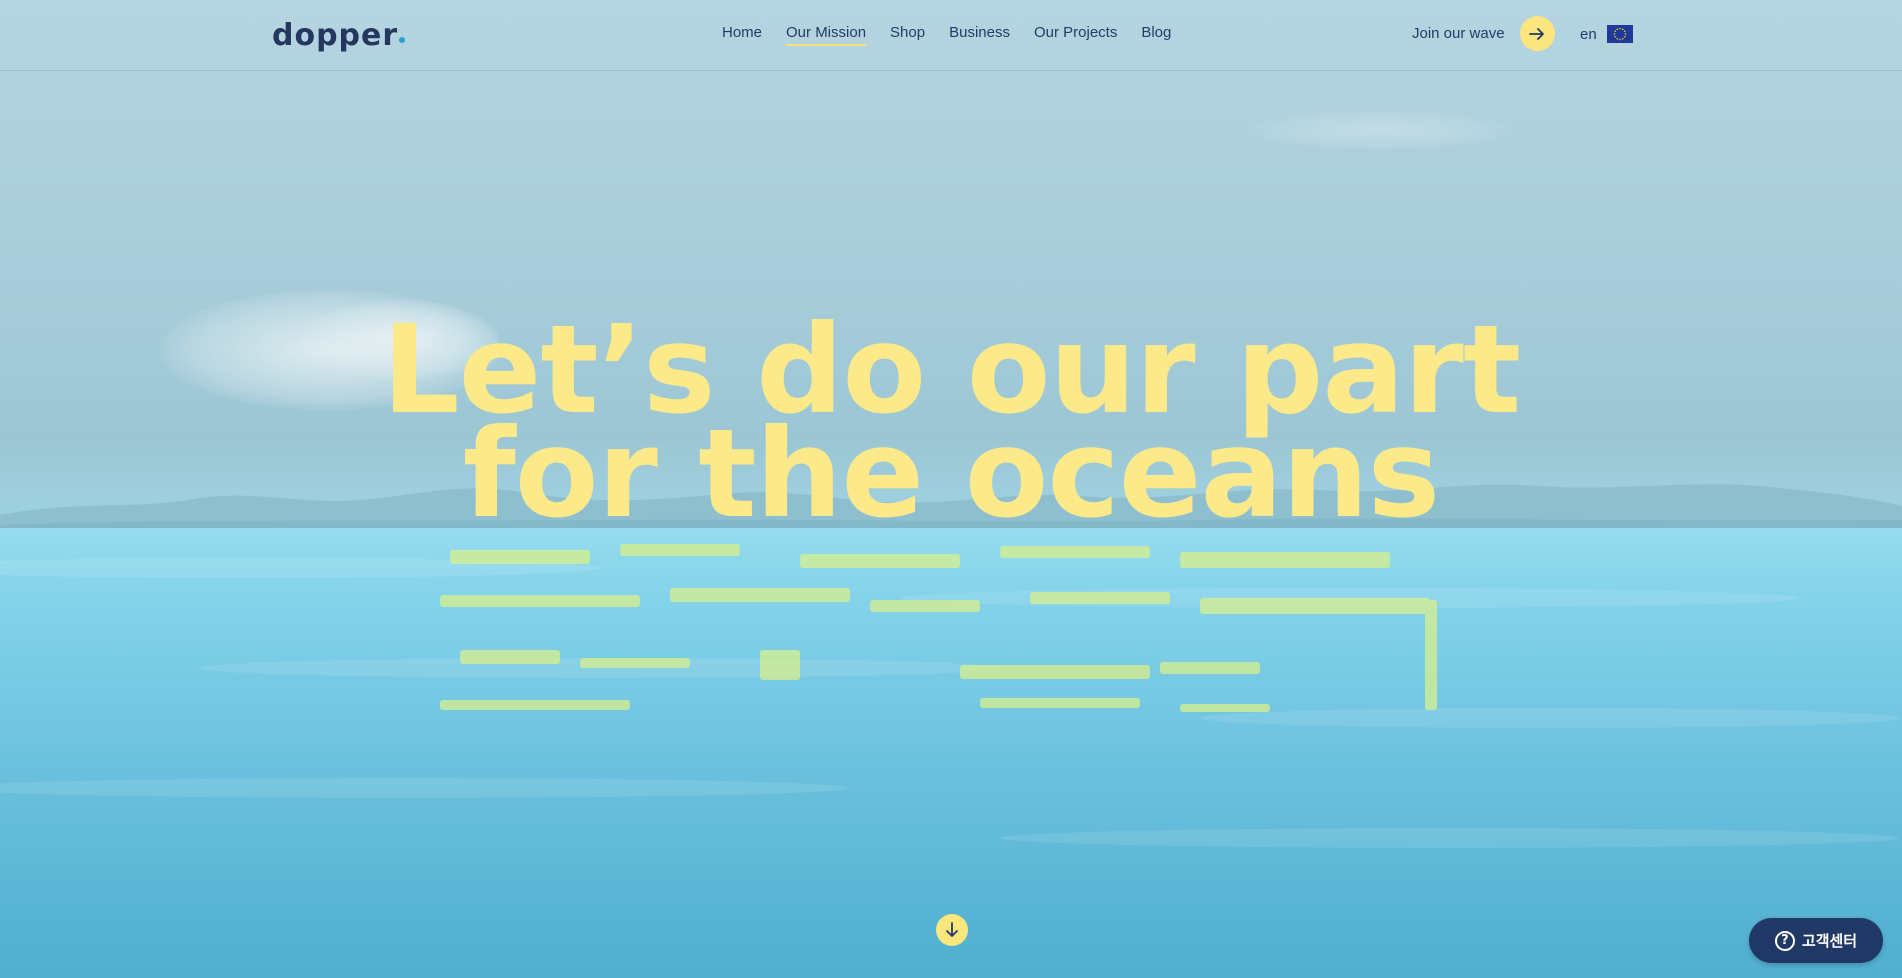 The image size is (1902, 978). I want to click on scroll-down-button, so click(952, 930).